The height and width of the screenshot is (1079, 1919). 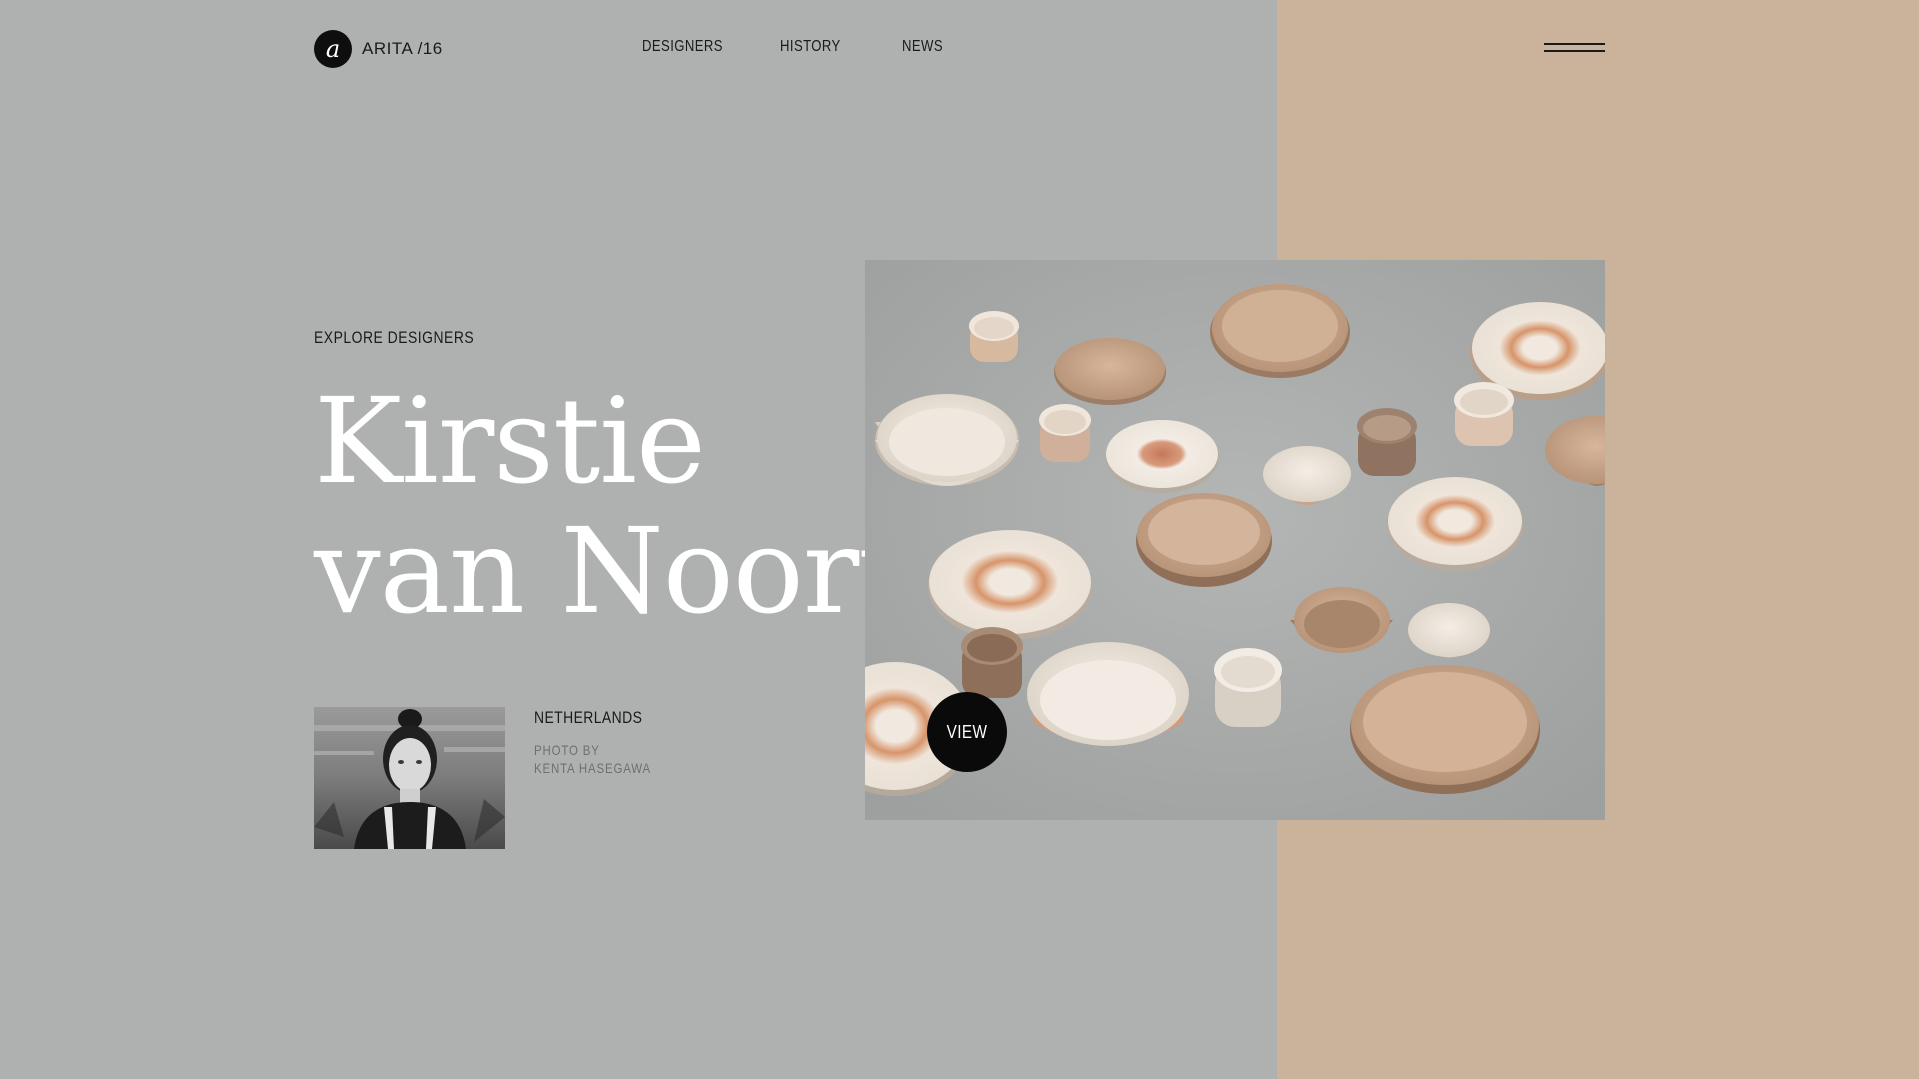 I want to click on view-button: VIEW, so click(x=967, y=732).